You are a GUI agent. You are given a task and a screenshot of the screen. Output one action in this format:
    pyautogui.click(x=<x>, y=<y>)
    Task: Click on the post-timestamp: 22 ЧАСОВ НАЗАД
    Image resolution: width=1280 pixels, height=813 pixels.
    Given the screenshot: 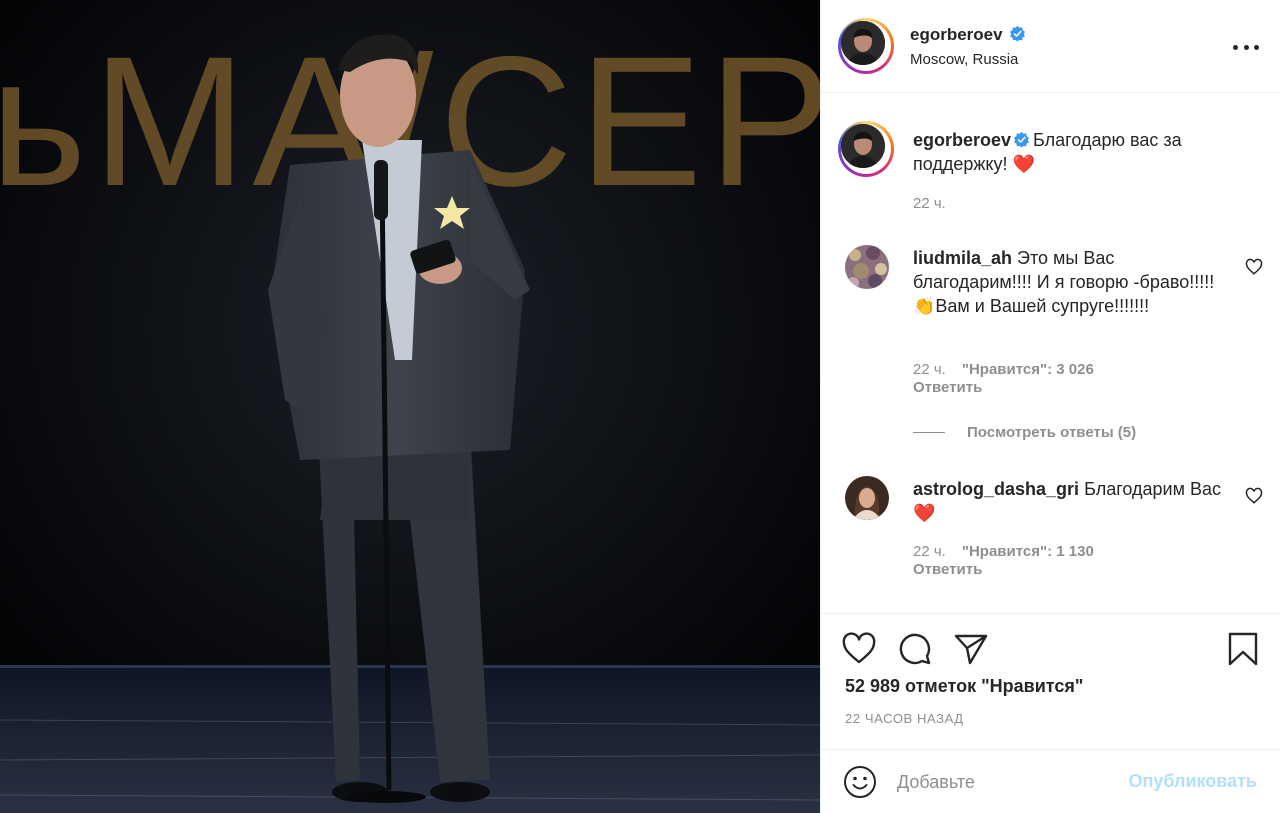 What is the action you would take?
    pyautogui.click(x=904, y=718)
    